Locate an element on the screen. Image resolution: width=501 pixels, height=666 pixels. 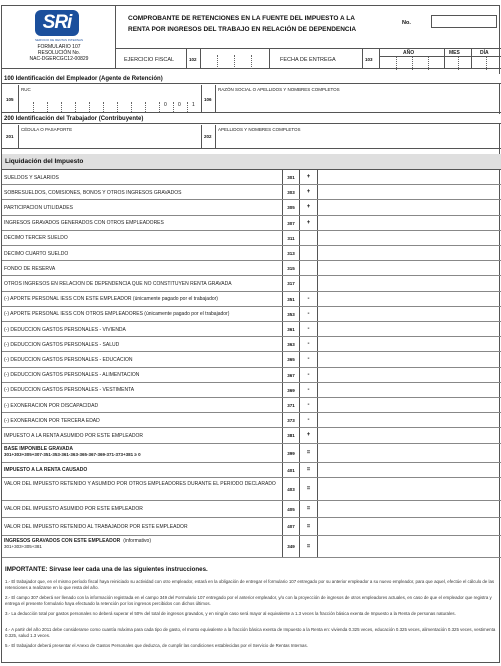
row-code: 371 is located at coordinates (291, 405).